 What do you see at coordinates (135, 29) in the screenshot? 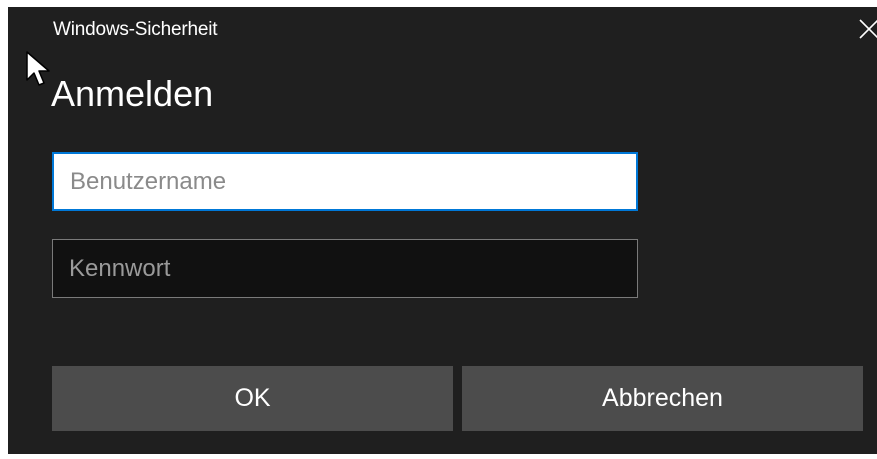
I see `window-title: Windows-Sicherheit` at bounding box center [135, 29].